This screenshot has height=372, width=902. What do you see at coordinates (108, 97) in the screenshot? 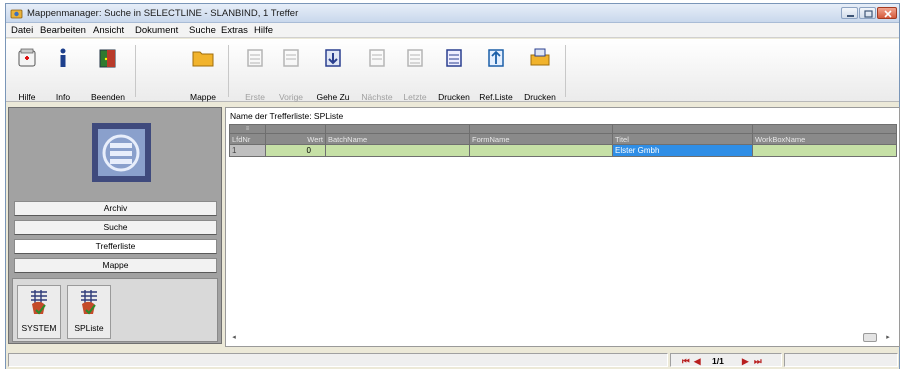
I see `exit-label: Beenden` at bounding box center [108, 97].